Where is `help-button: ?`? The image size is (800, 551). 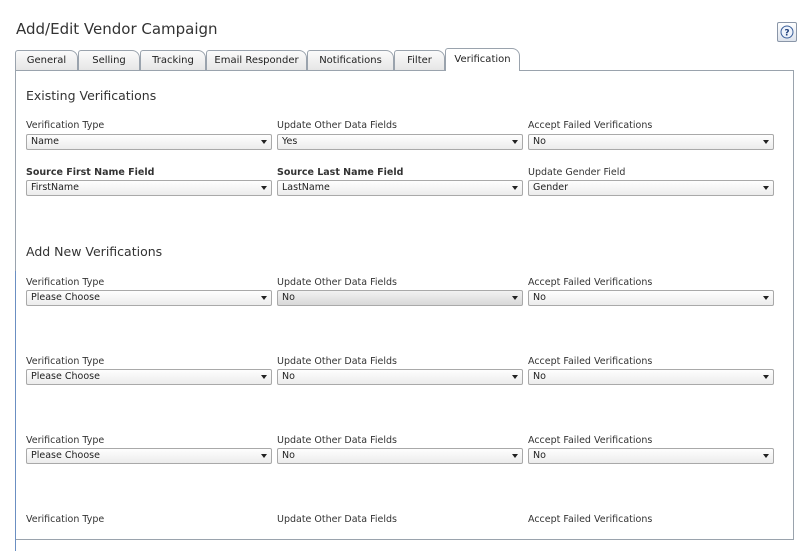
help-button: ? is located at coordinates (787, 32).